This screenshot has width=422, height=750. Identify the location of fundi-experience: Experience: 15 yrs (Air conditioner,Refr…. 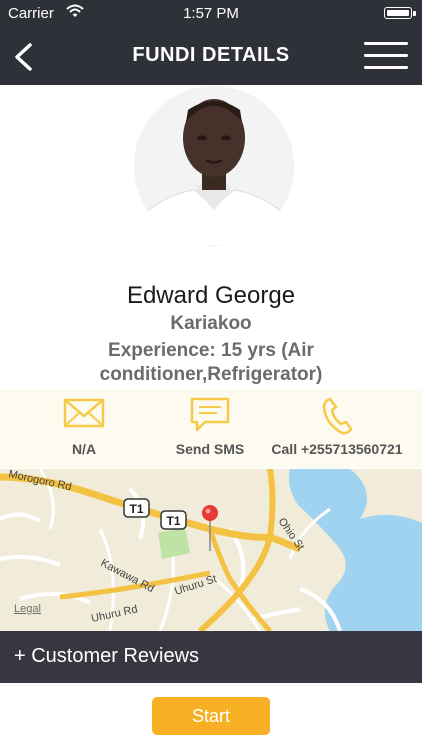
(211, 362).